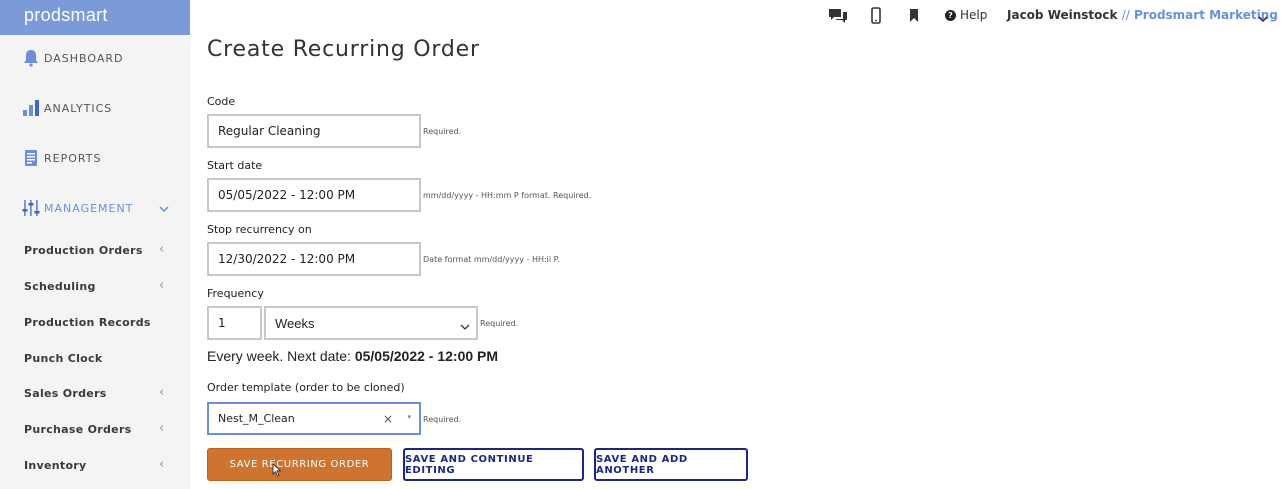  What do you see at coordinates (83, 250) in the screenshot?
I see `sidebar-item-label: Production Orders` at bounding box center [83, 250].